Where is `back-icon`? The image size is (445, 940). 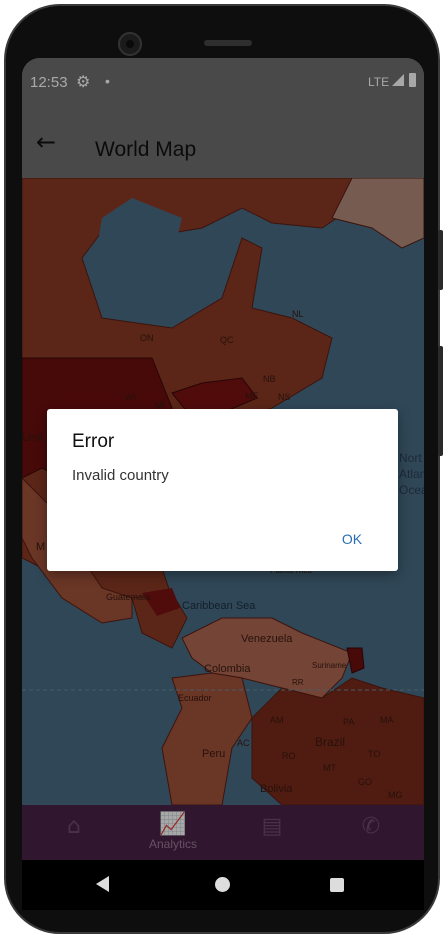
back-icon is located at coordinates (102, 884).